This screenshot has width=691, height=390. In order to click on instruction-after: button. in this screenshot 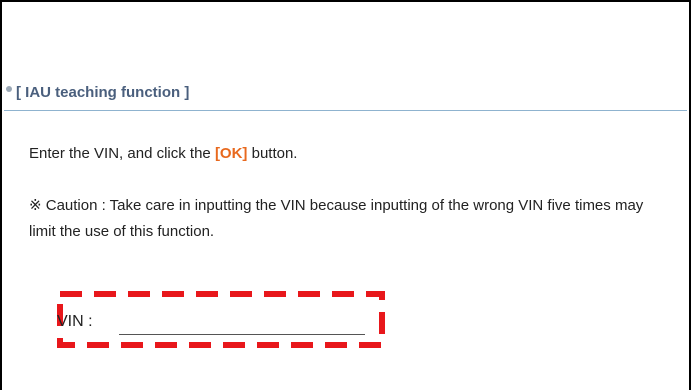, I will do `click(272, 153)`.